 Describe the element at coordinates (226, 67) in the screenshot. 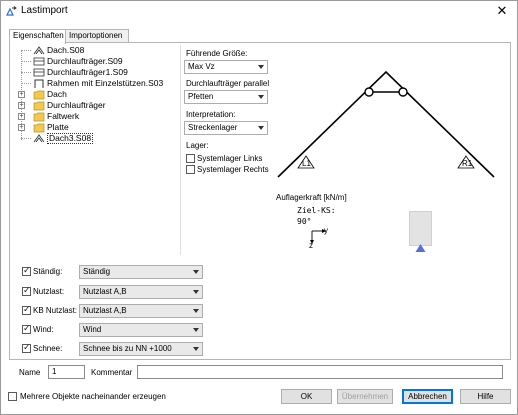

I see `fuehrende-select: Max Vz` at that location.